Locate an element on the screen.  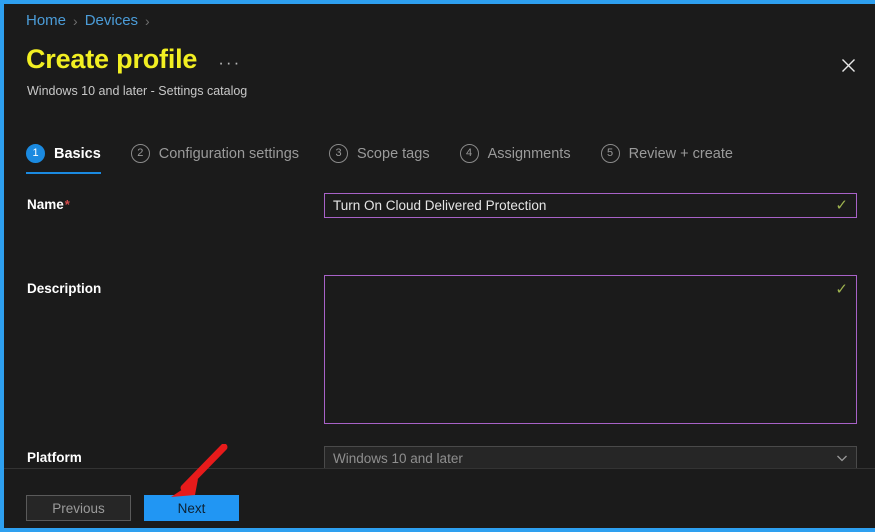
platform-label: Platform is located at coordinates (54, 457).